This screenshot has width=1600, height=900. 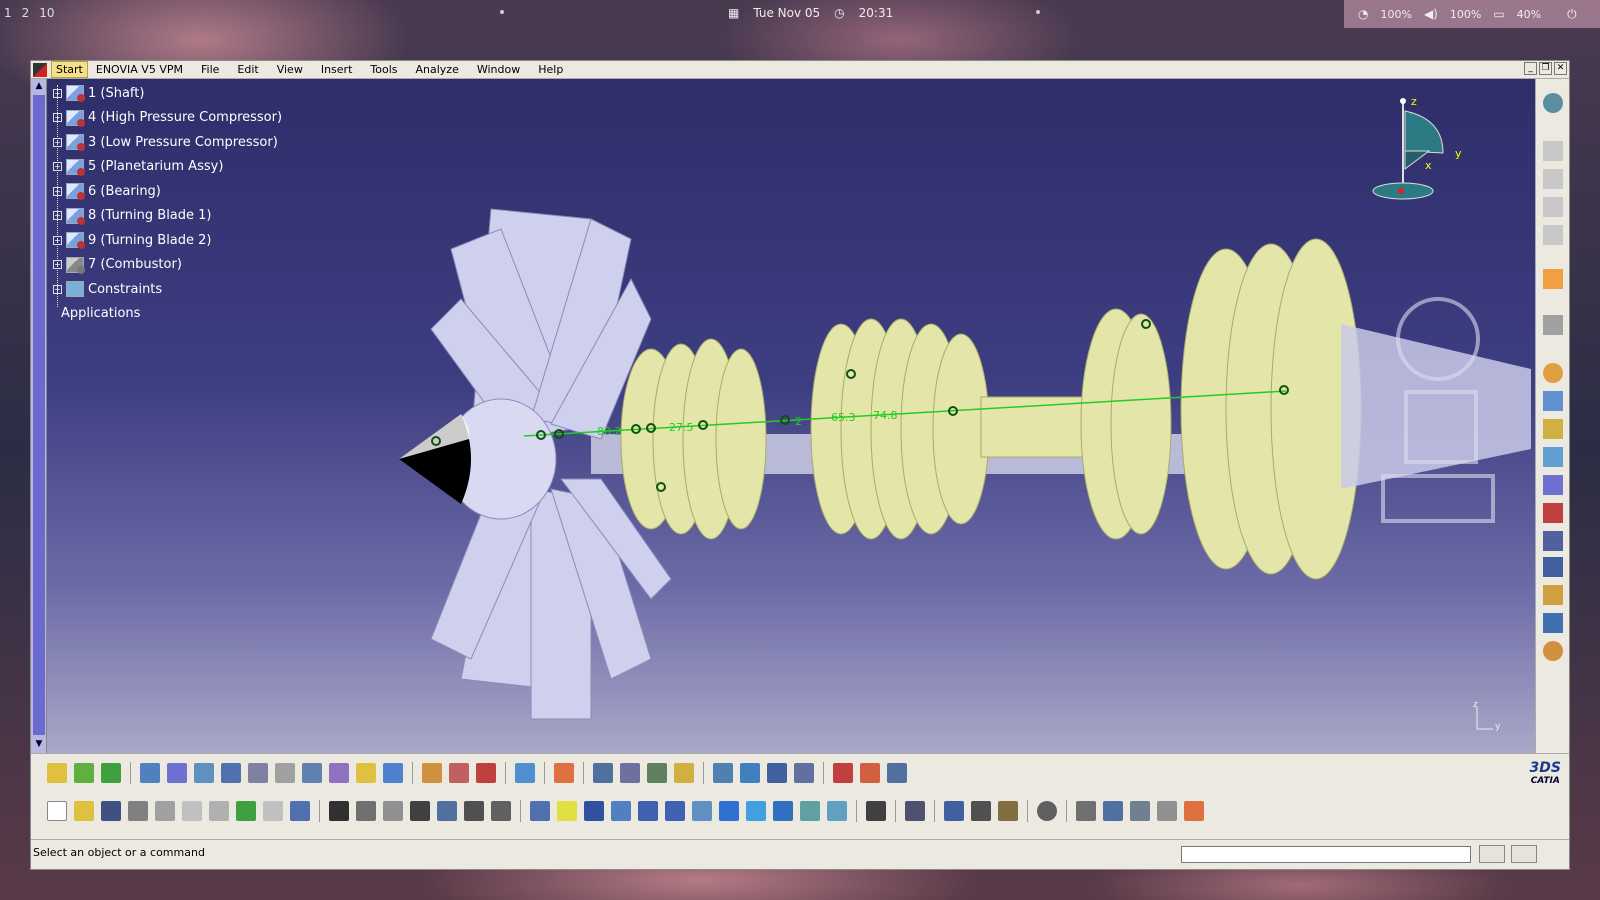 I want to click on menu-view: View, so click(x=290, y=69).